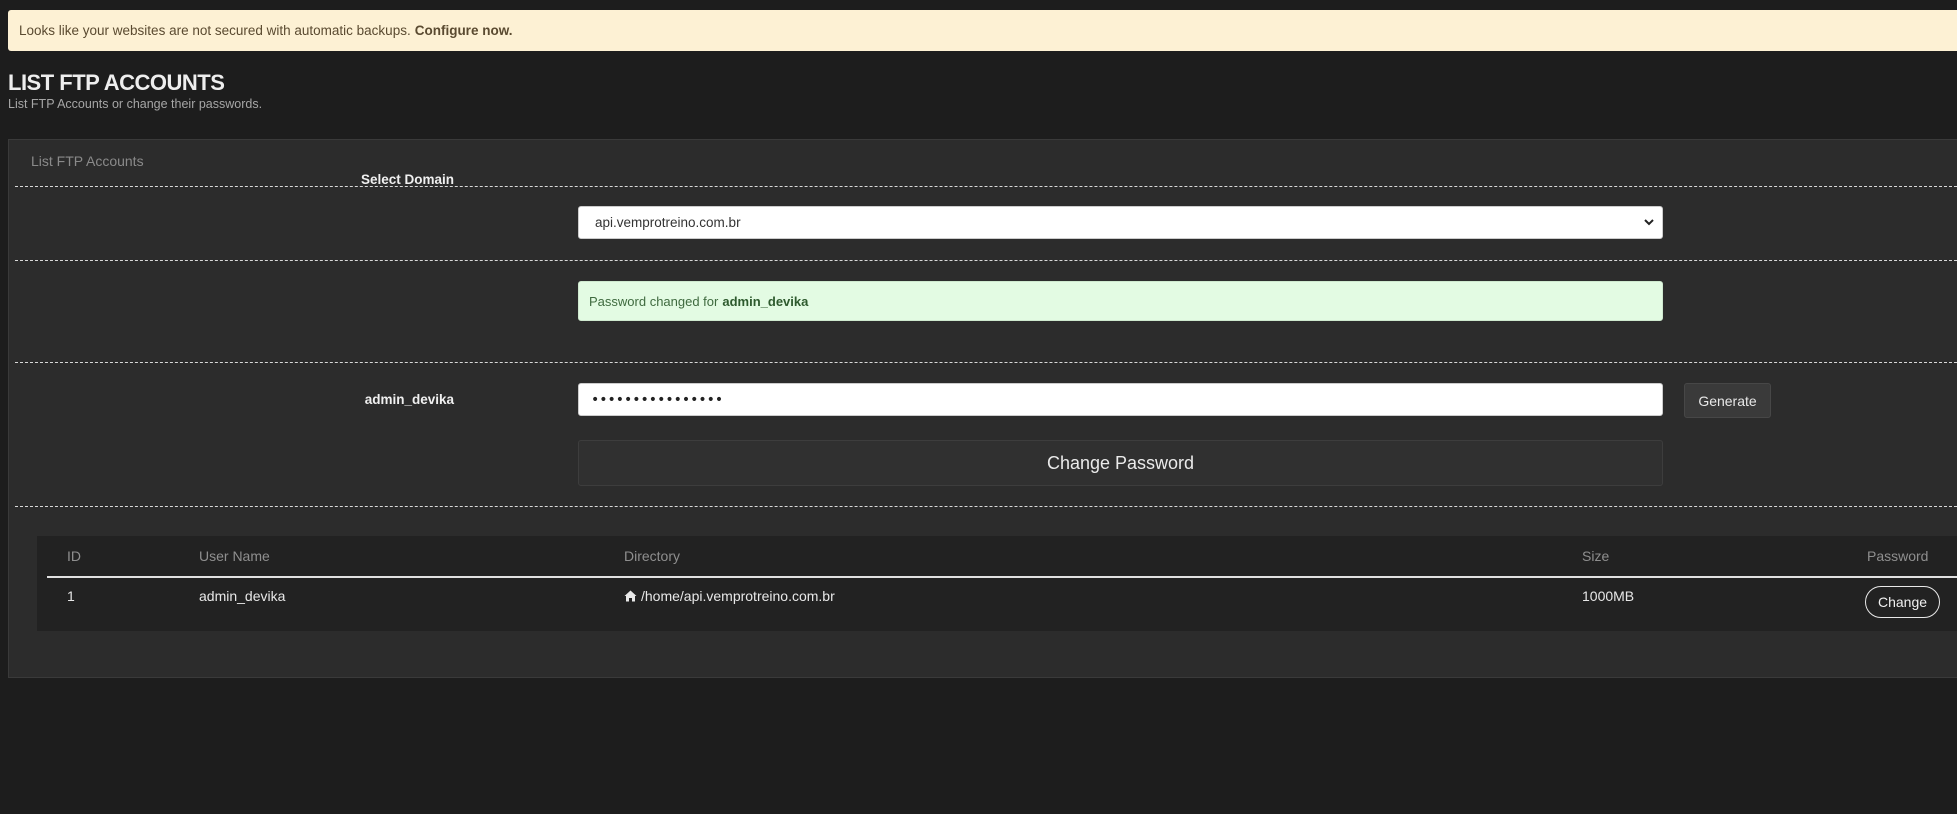  Describe the element at coordinates (738, 596) in the screenshot. I see `row-directory-path: /home/api.vemprotreino.com.br` at that location.